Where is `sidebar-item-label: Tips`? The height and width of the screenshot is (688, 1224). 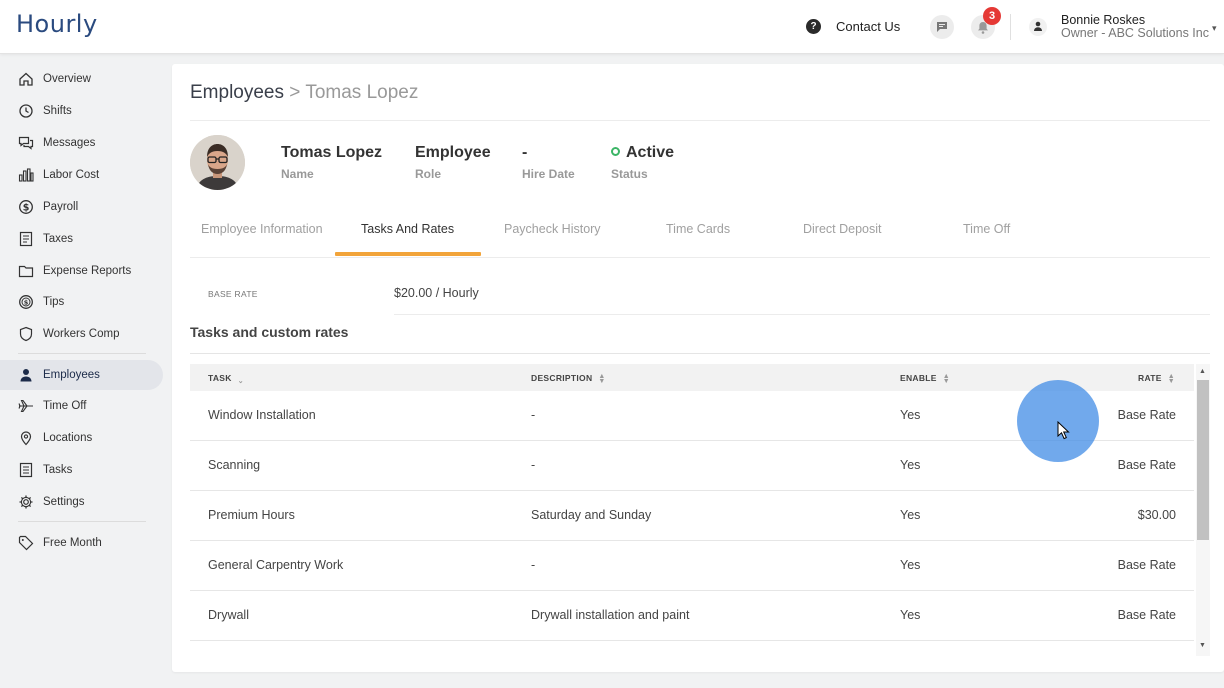 sidebar-item-label: Tips is located at coordinates (54, 302).